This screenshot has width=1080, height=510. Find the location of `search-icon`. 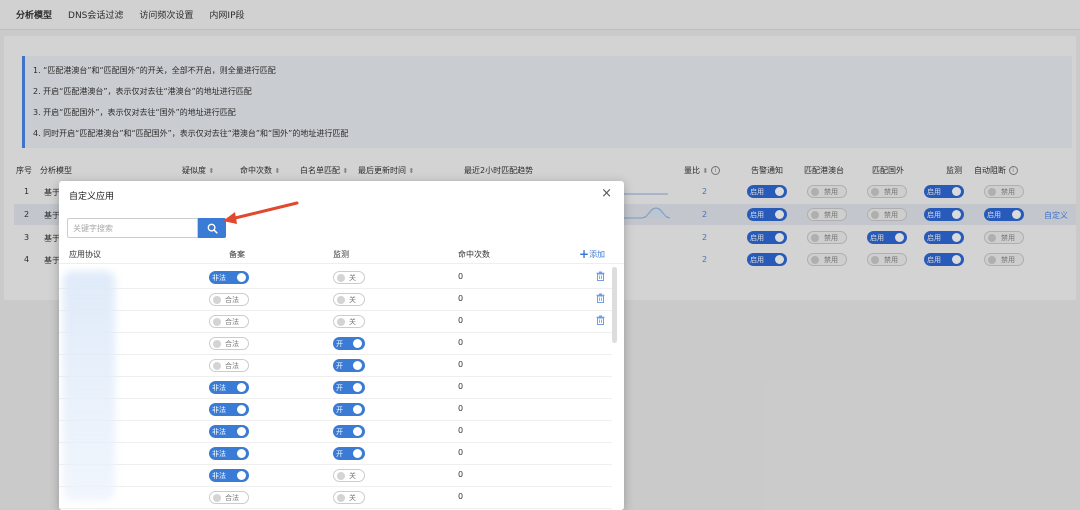

search-icon is located at coordinates (212, 228).